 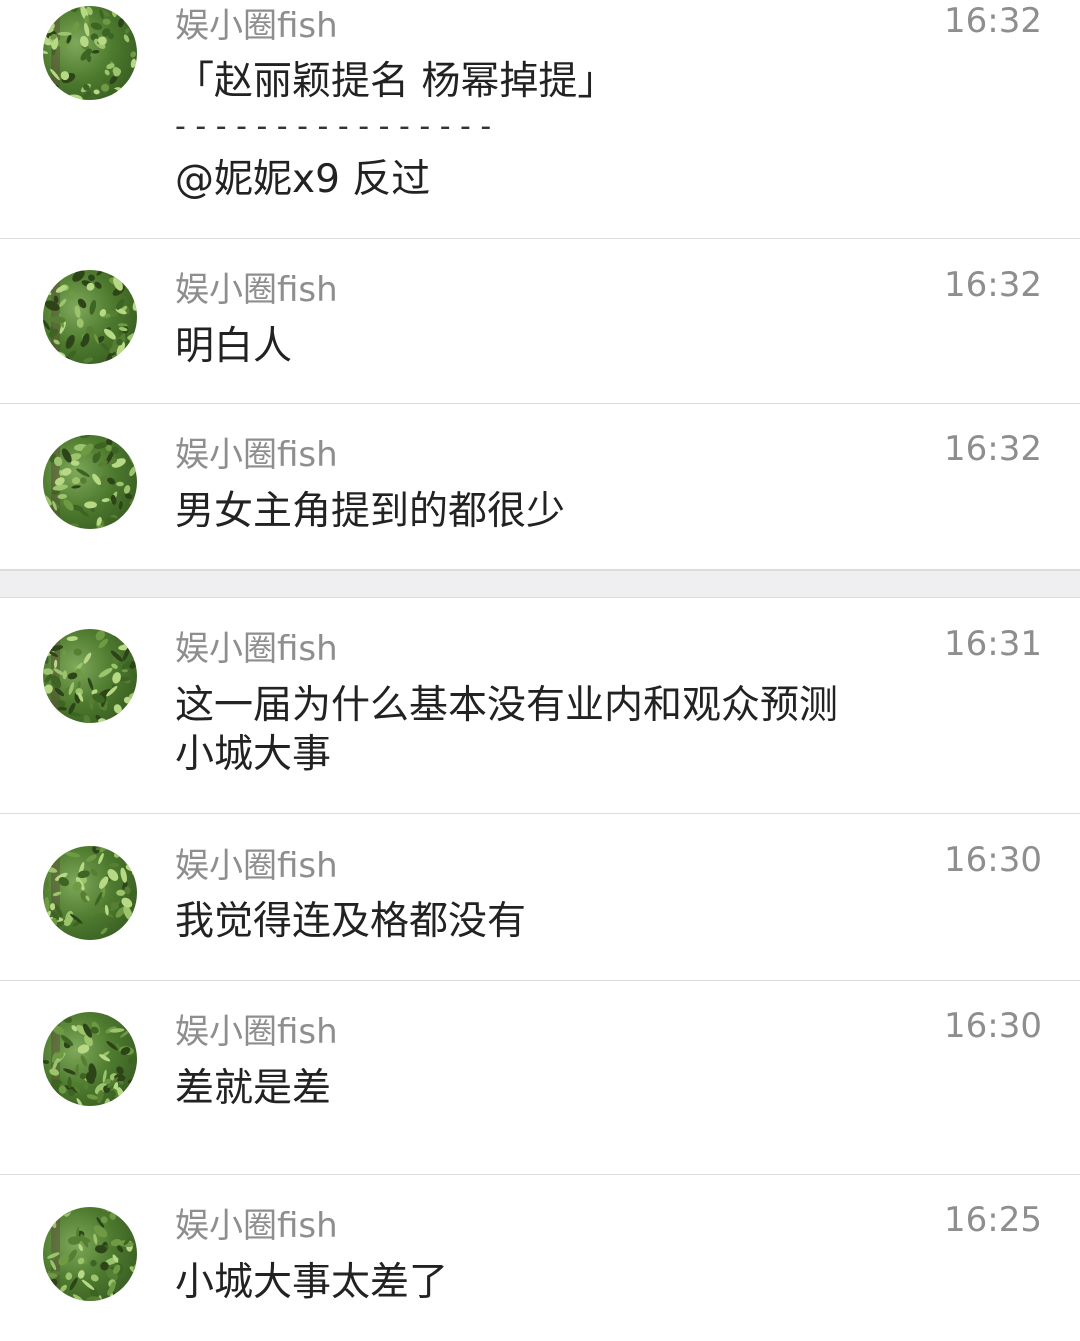 I want to click on section-separator, so click(x=540, y=584).